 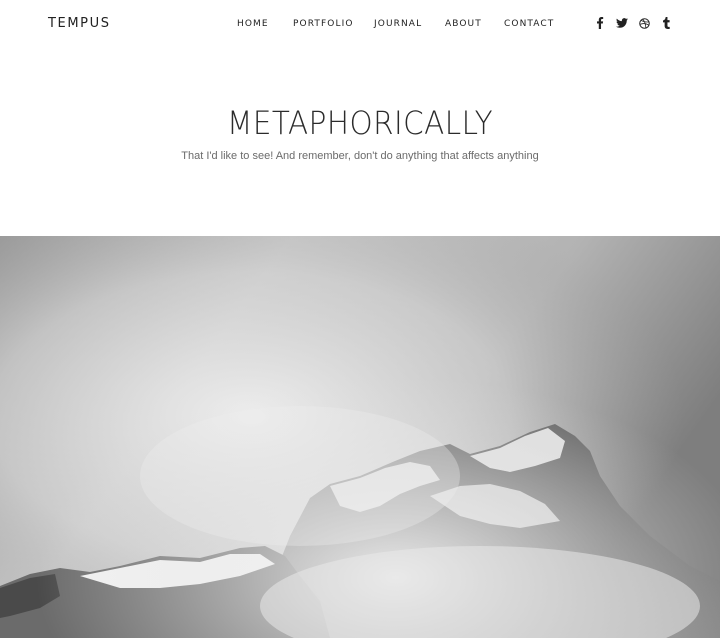 I want to click on nav-item-home: HOME, so click(x=265, y=24).